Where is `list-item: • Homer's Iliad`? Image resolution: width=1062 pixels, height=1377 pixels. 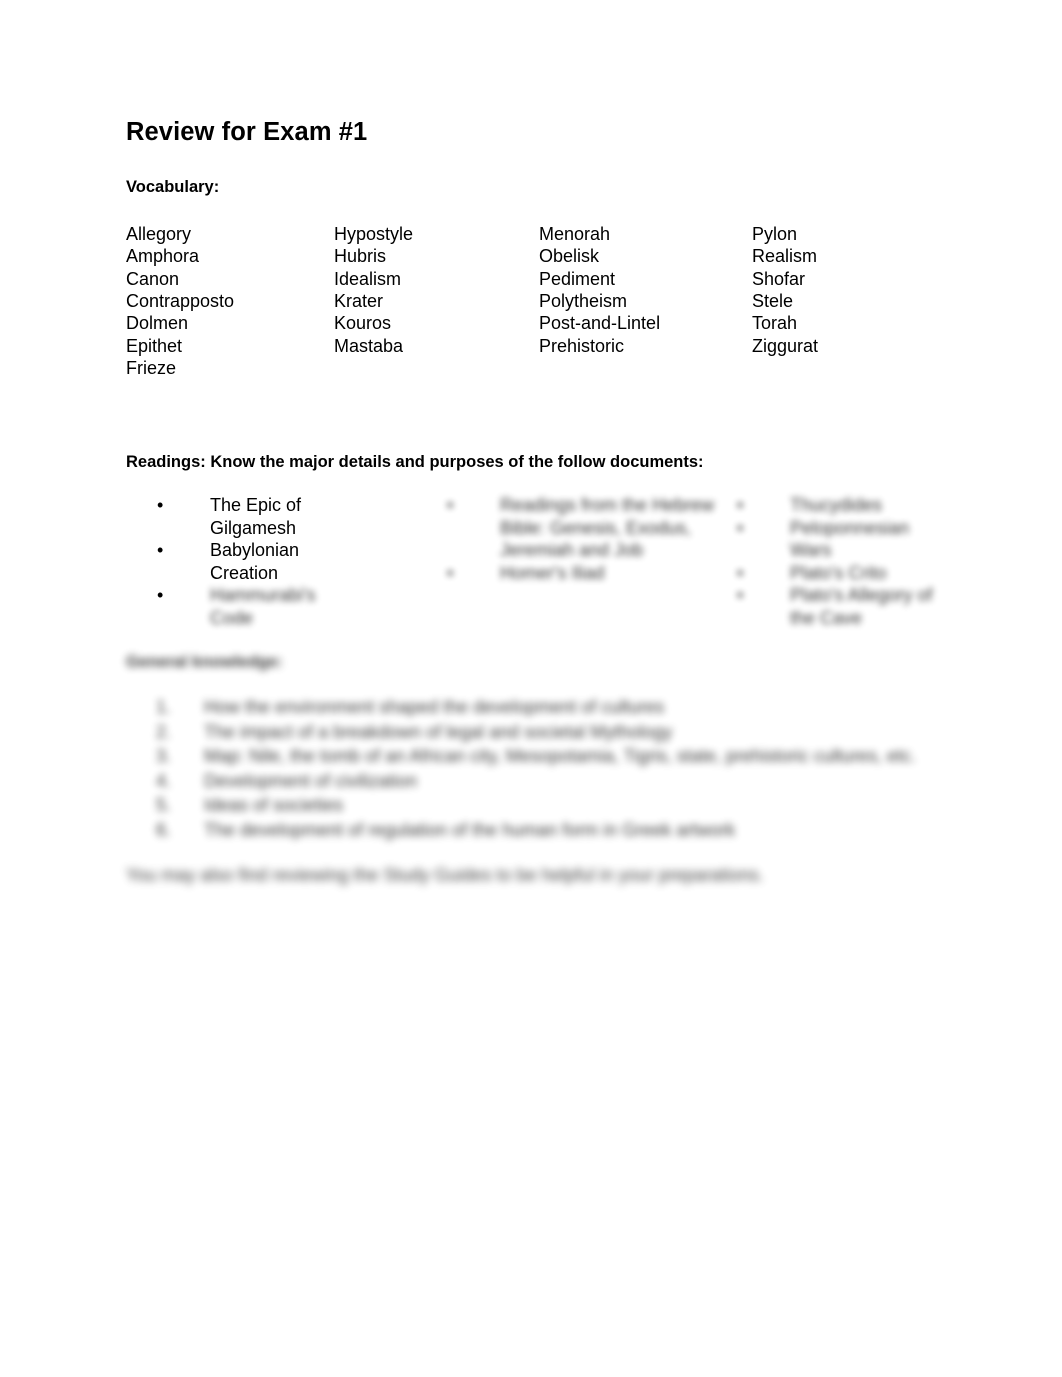 list-item: • Homer's Iliad is located at coordinates (583, 573).